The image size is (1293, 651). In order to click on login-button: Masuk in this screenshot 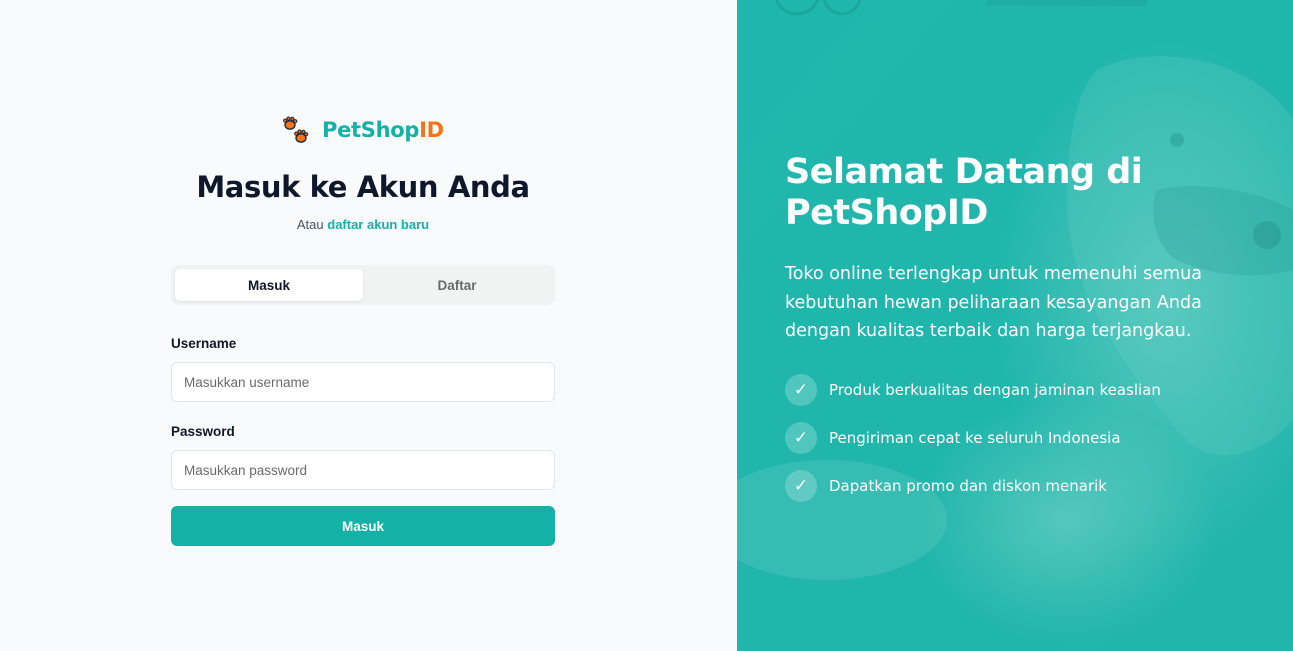, I will do `click(363, 526)`.